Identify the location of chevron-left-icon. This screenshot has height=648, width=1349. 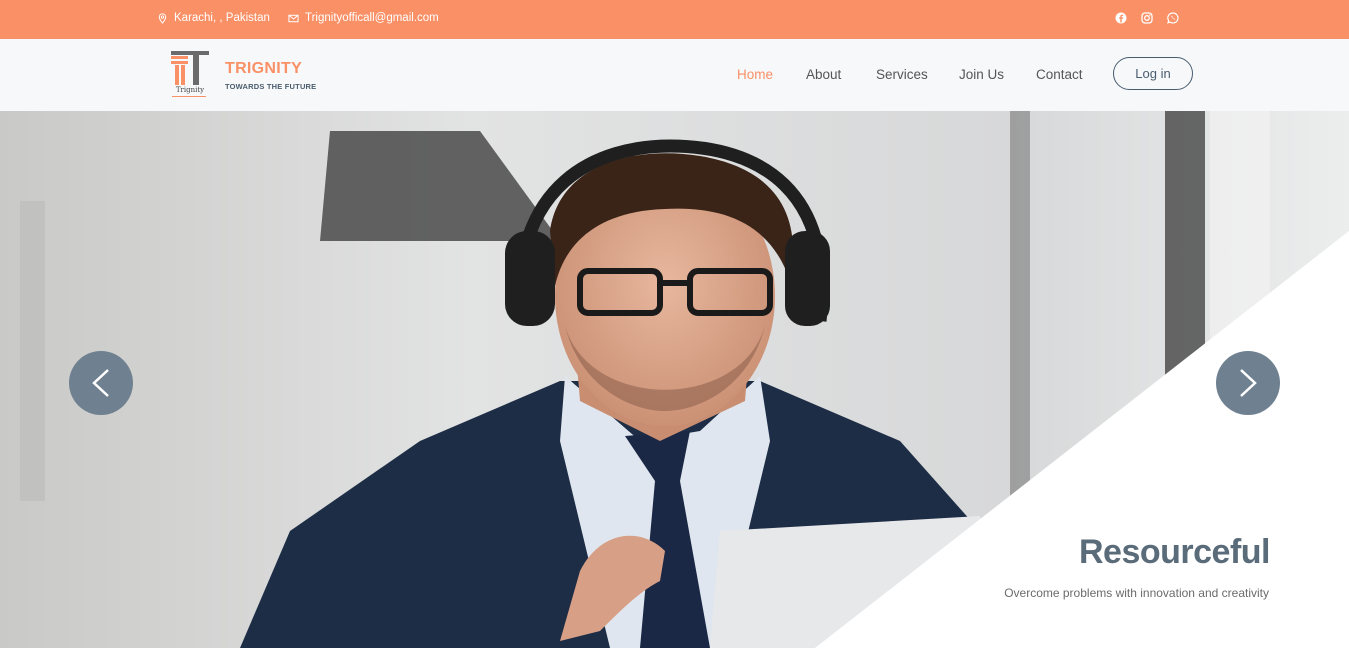
(100, 383).